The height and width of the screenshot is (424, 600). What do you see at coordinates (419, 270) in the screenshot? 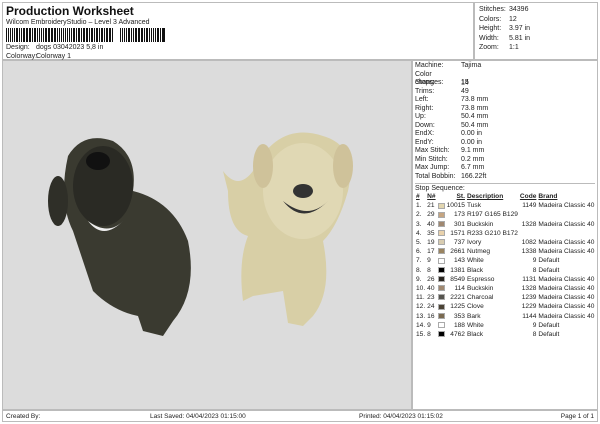
I see `stop-index: 8.` at bounding box center [419, 270].